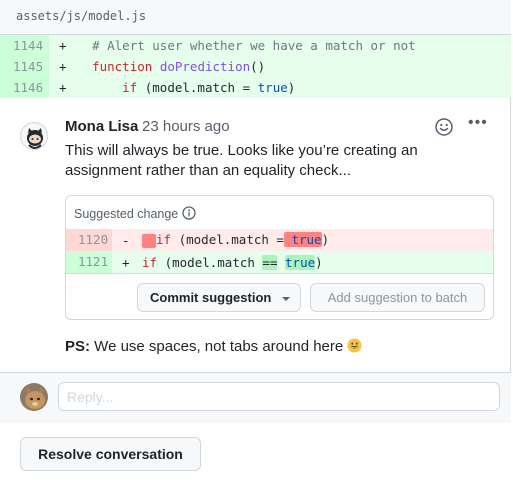 The image size is (513, 487). I want to click on suggestion-added-line: 1121 + if (model.match == true), so click(279, 262).